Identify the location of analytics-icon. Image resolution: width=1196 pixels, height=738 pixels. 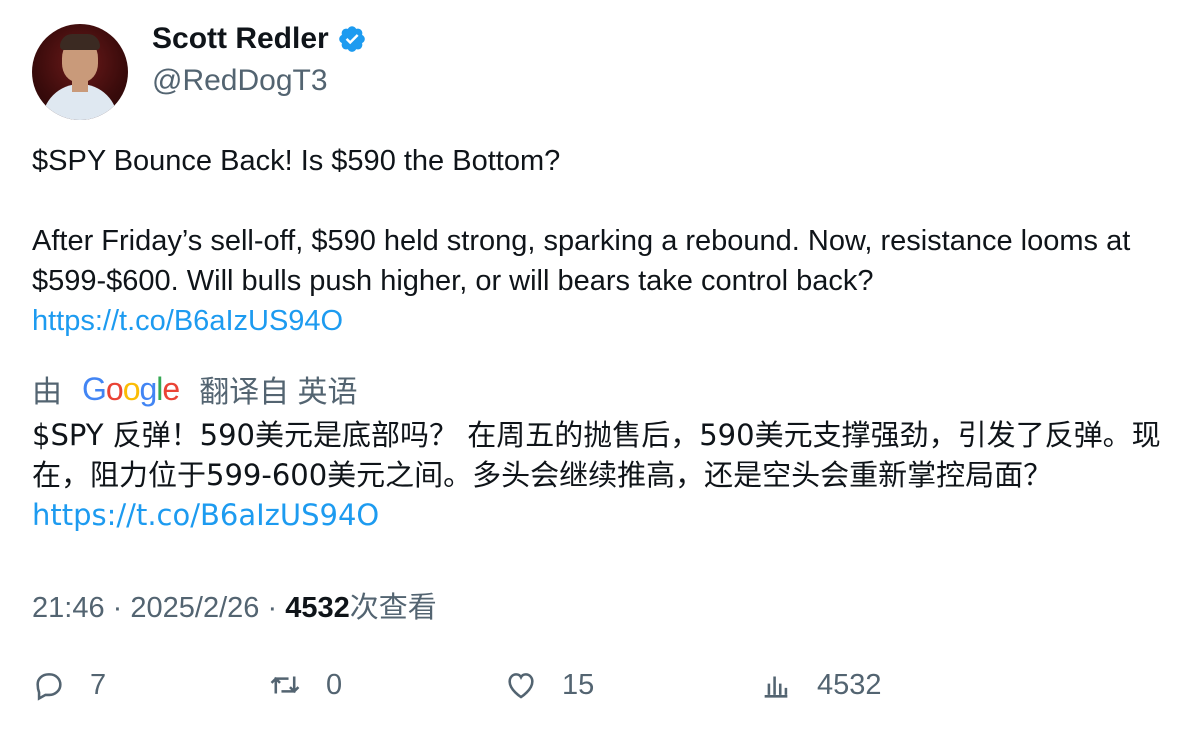
(776, 687).